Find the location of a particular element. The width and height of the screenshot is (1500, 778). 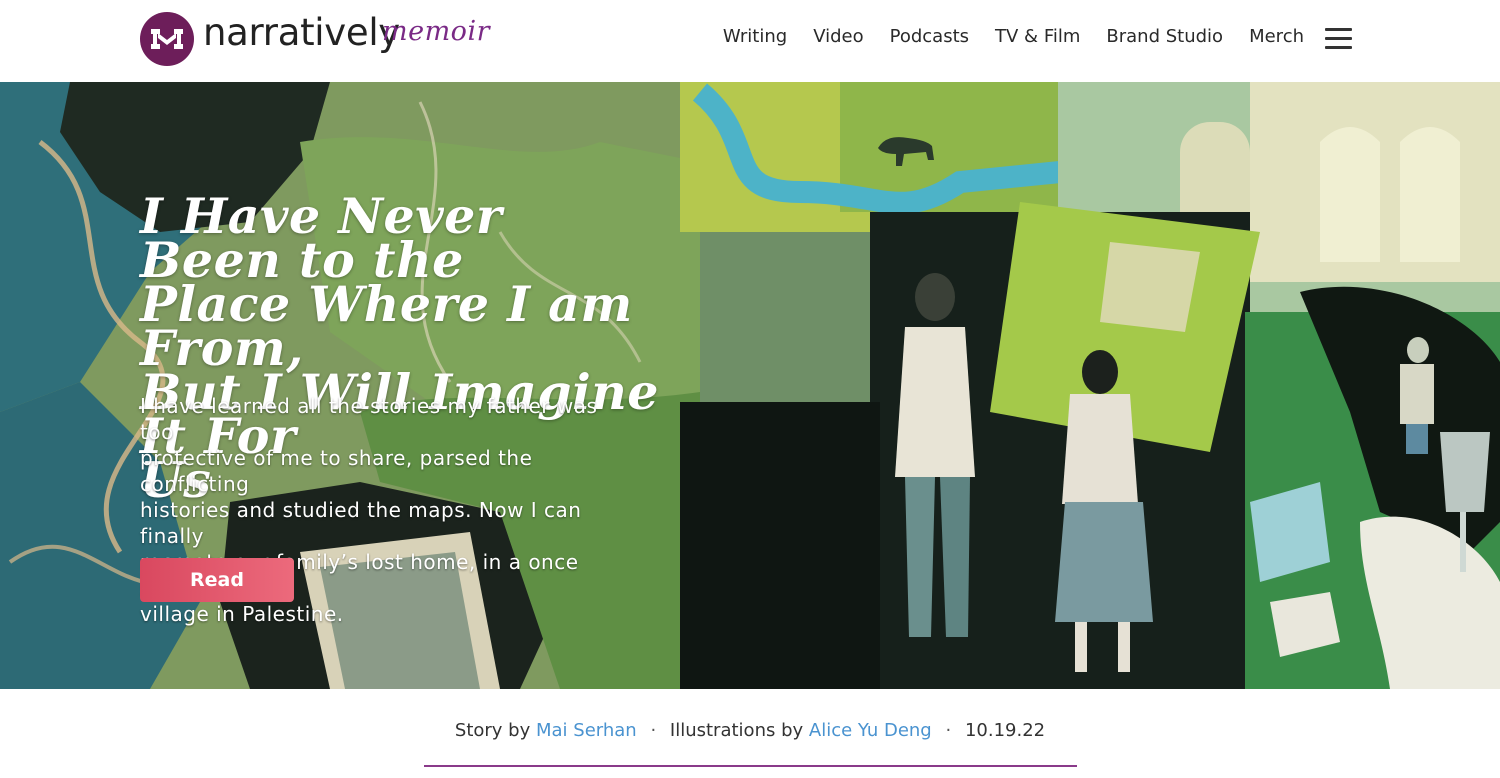

nav-tv-film: TV & Film is located at coordinates (1037, 36).